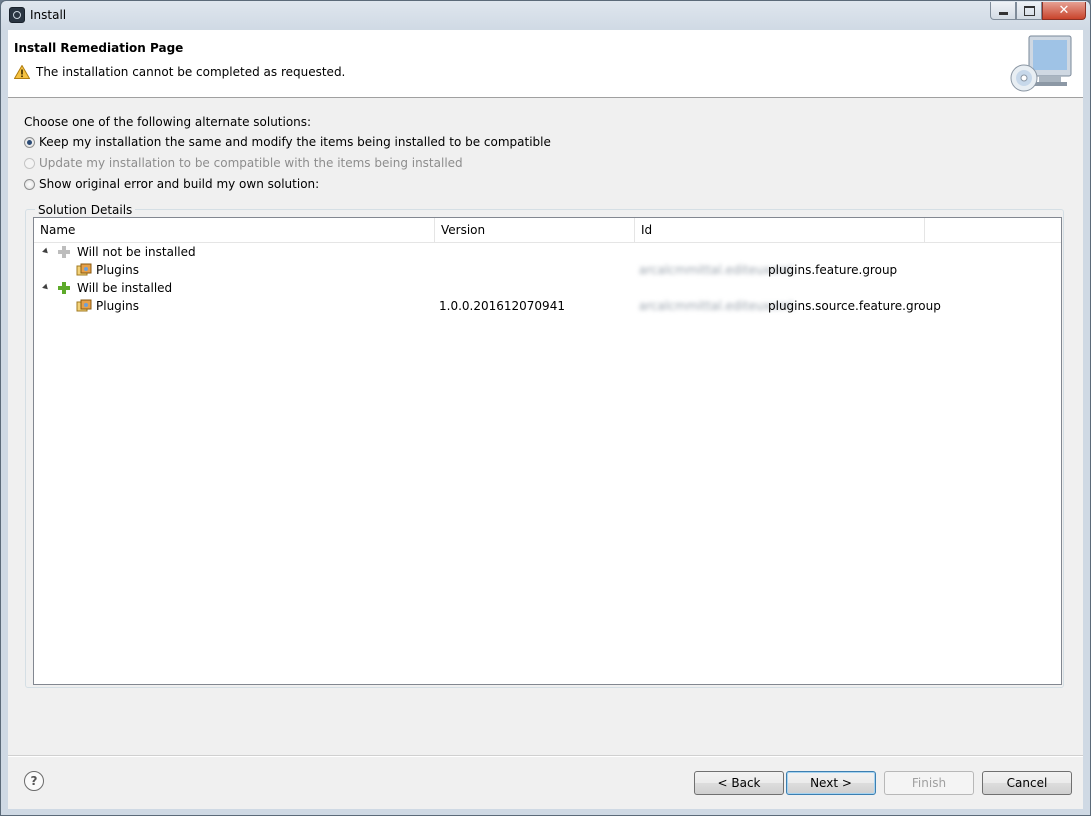  Describe the element at coordinates (780, 230) in the screenshot. I see `column-id: Id` at that location.